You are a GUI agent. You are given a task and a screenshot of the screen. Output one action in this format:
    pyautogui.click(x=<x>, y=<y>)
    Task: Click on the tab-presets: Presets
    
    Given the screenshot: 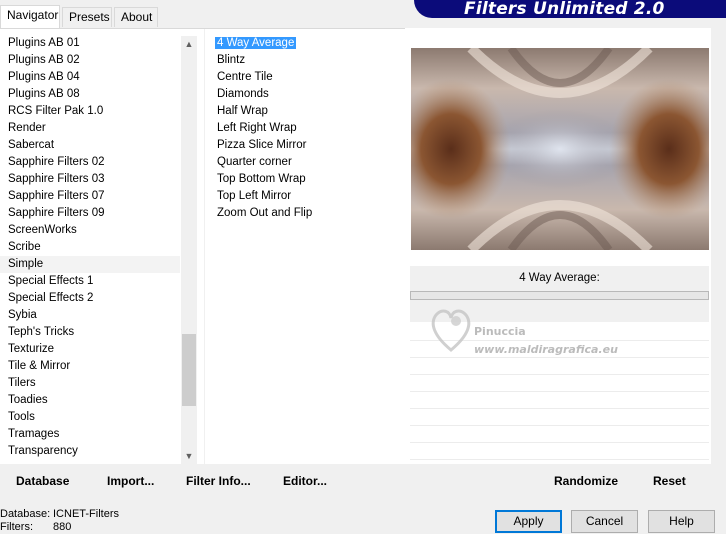 What is the action you would take?
    pyautogui.click(x=87, y=17)
    